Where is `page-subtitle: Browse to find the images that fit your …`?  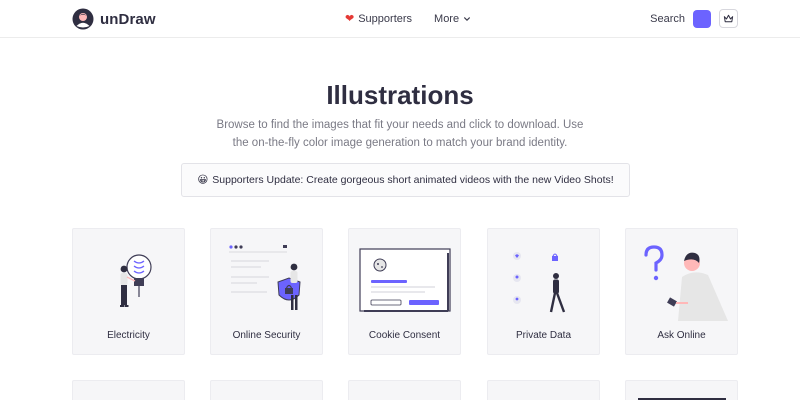 page-subtitle: Browse to find the images that fit your … is located at coordinates (400, 134).